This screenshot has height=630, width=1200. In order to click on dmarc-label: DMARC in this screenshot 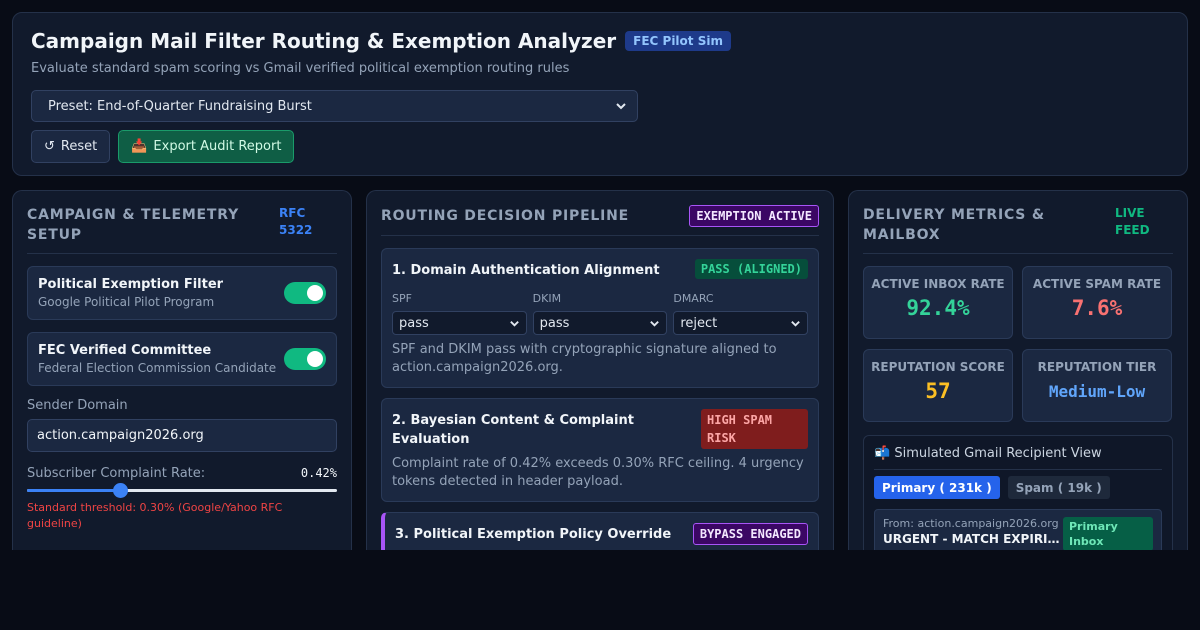, I will do `click(693, 298)`.